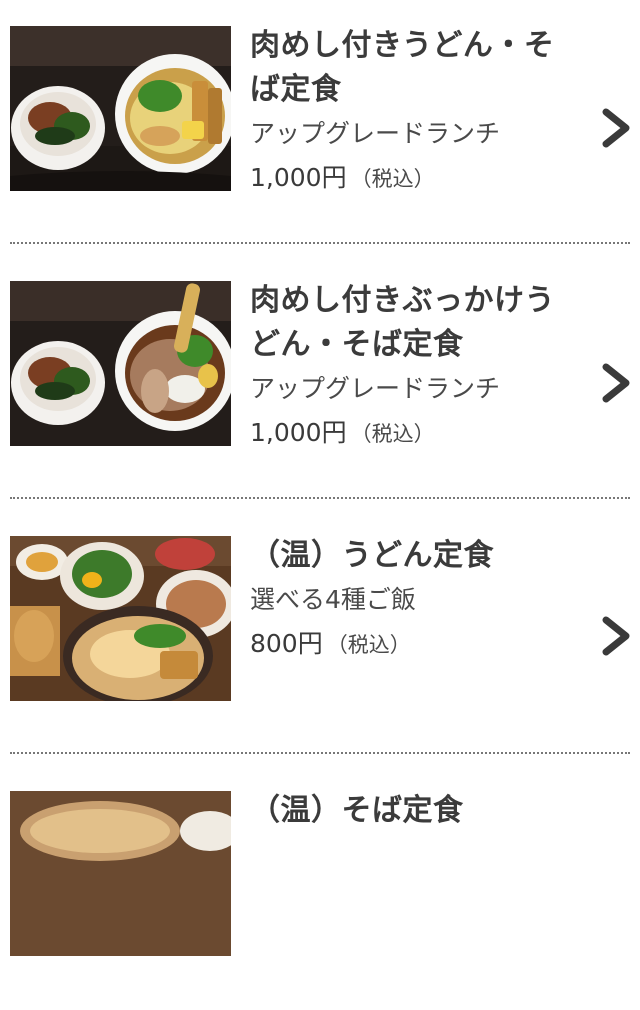 This screenshot has width=640, height=1010. Describe the element at coordinates (120, 618) in the screenshot. I see `warm-udon-set-photo` at that location.